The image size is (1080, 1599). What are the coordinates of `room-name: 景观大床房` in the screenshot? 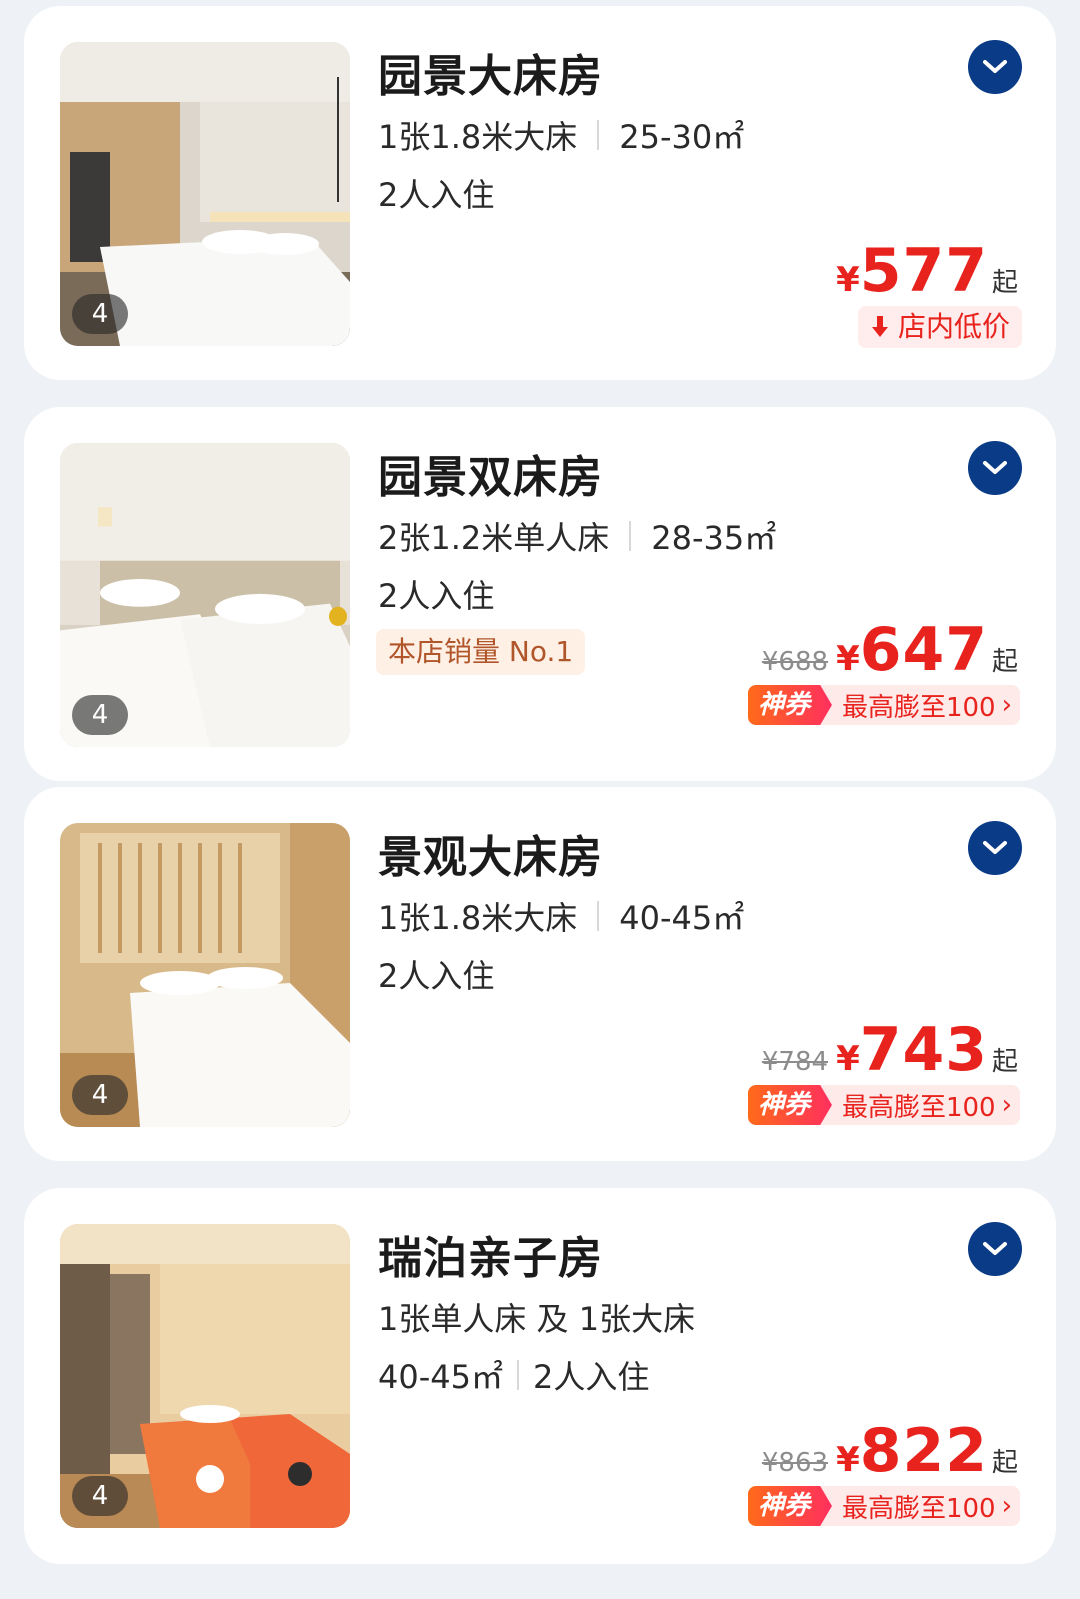 It's located at (490, 857).